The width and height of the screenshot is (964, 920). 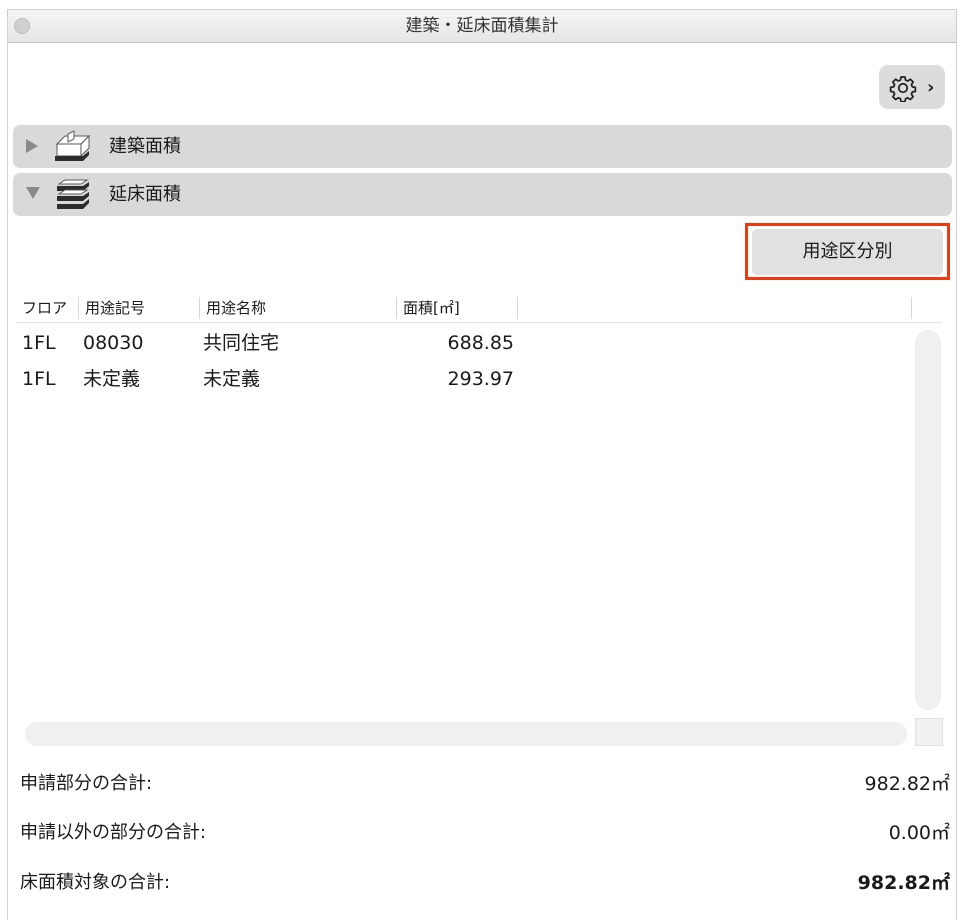 I want to click on cell-usage-name: 共同住宅, so click(x=241, y=343).